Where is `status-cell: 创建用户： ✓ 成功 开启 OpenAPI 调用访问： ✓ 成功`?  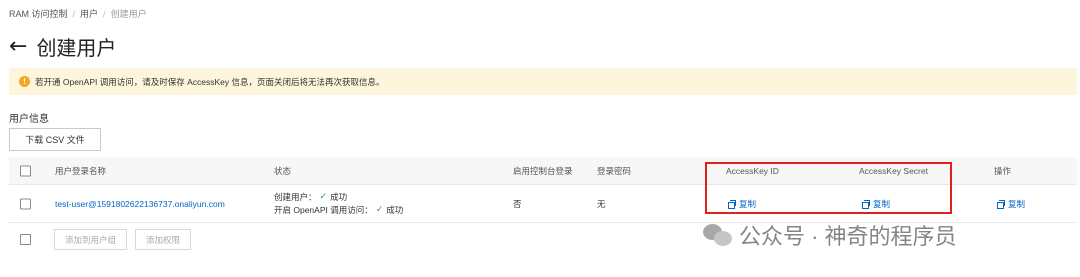 status-cell: 创建用户： ✓ 成功 开启 OpenAPI 调用访问： ✓ 成功 is located at coordinates (338, 204).